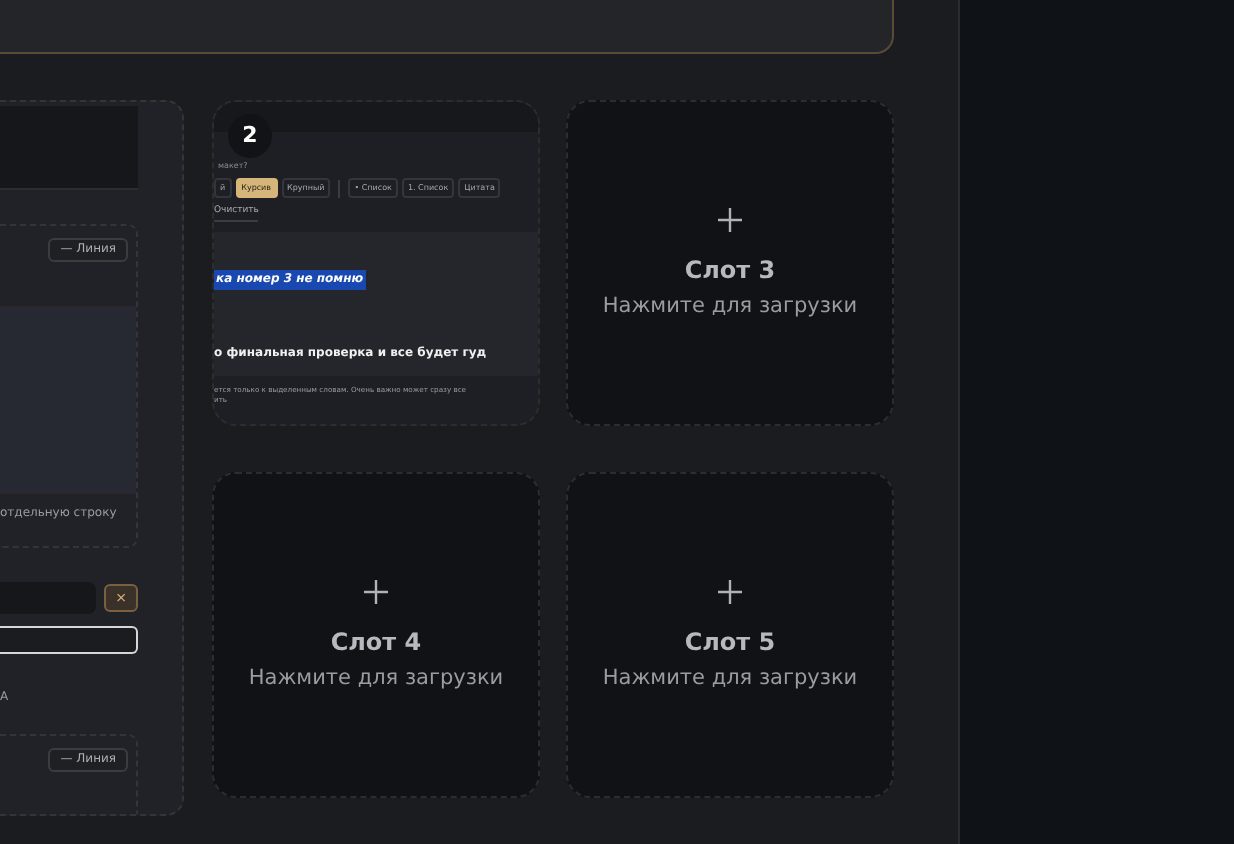  Describe the element at coordinates (376, 641) in the screenshot. I see `slot-title: Слот 4` at that location.